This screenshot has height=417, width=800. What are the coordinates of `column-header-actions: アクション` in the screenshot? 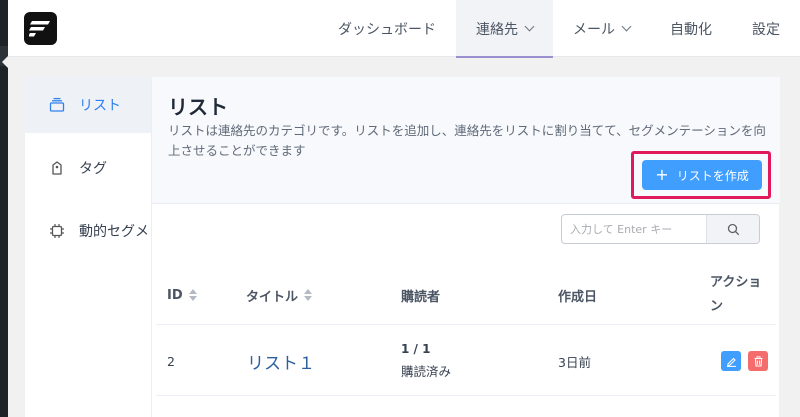 It's located at (741, 295).